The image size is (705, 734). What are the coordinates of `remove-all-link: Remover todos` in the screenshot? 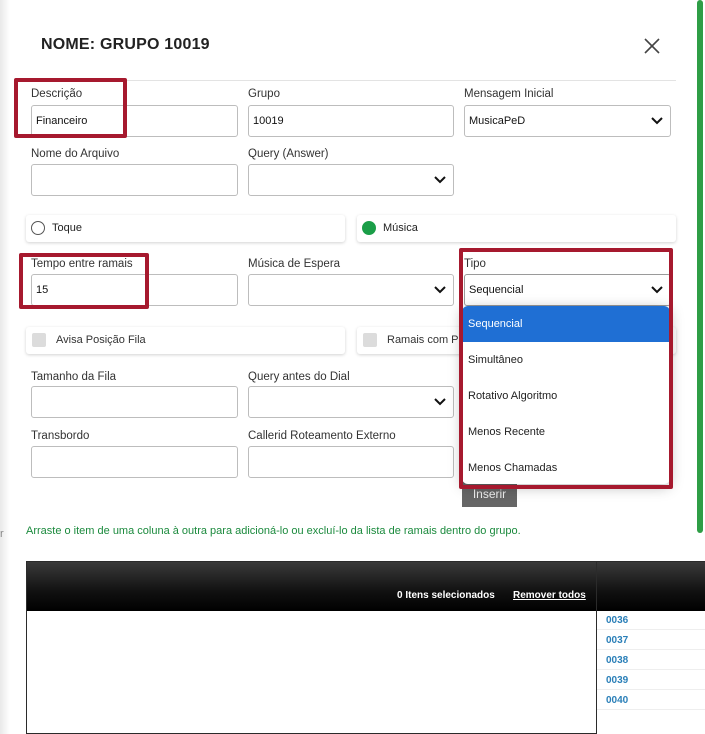 It's located at (549, 595).